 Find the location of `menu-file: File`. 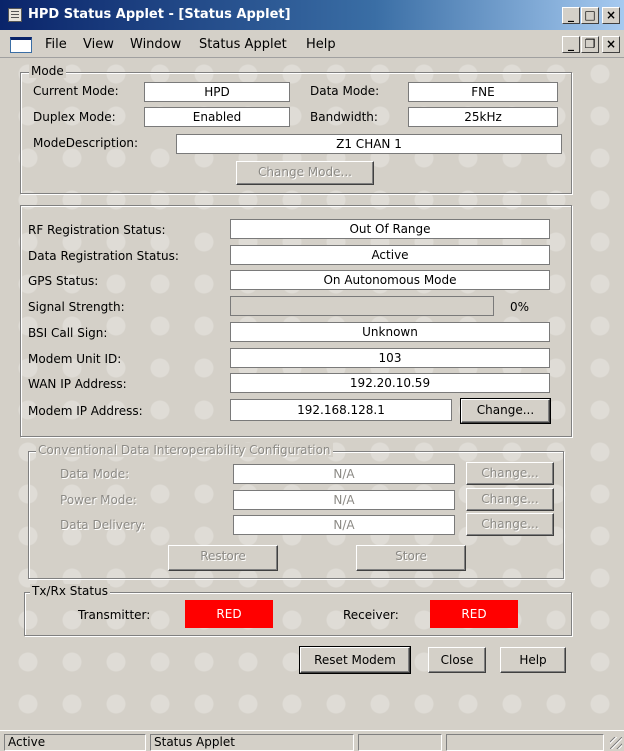

menu-file: File is located at coordinates (56, 44).